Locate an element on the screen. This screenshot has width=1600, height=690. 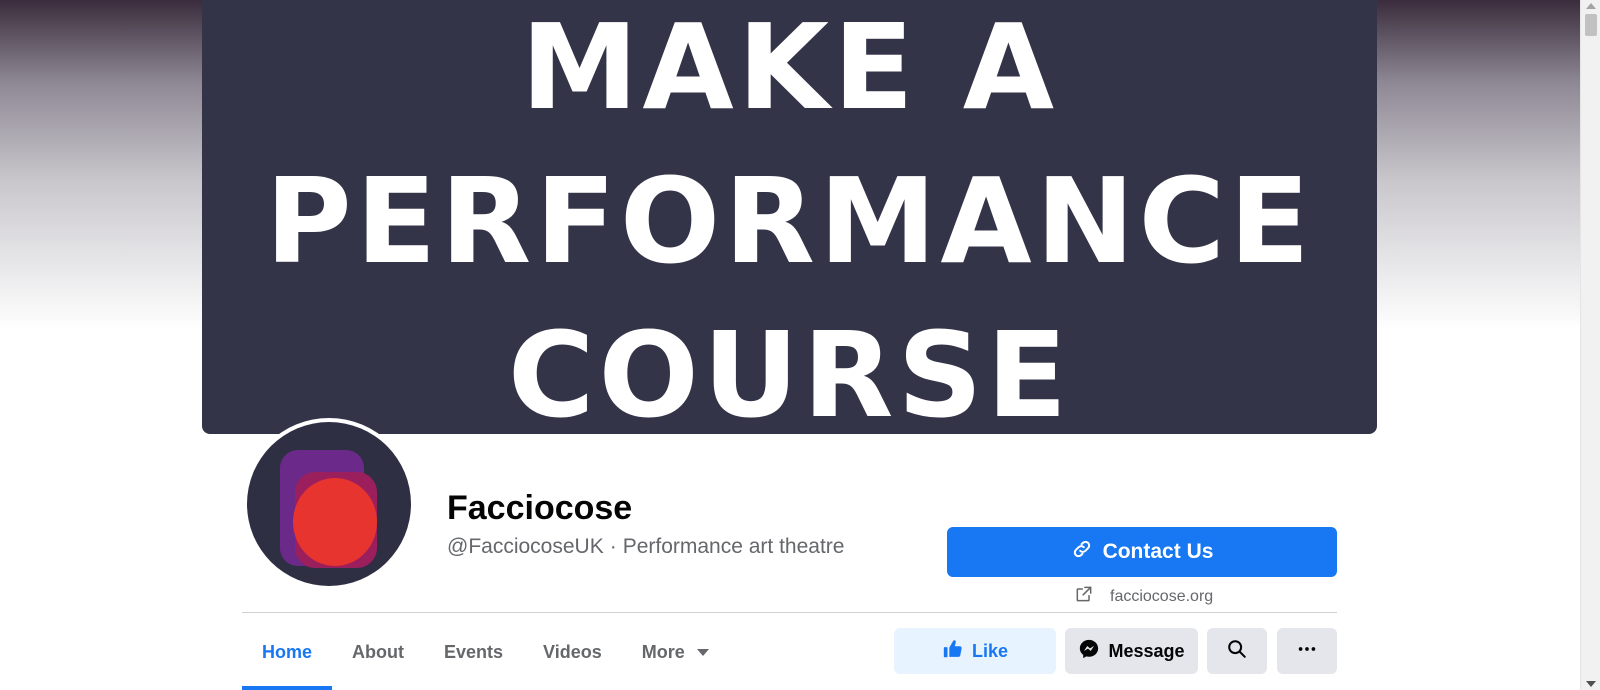
cover-text-line-1: MAKE A is located at coordinates (789, 68).